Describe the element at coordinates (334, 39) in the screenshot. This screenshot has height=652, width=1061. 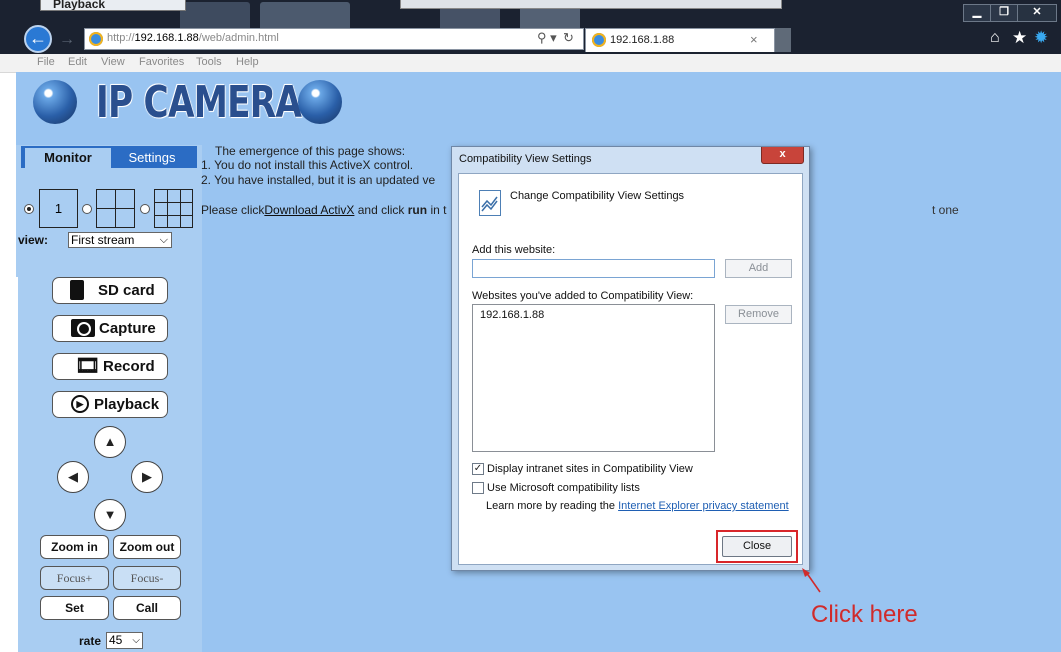
I see `address-bar: http://192.168.1.88/web/admin.html ⚲ ▾ ↻` at that location.